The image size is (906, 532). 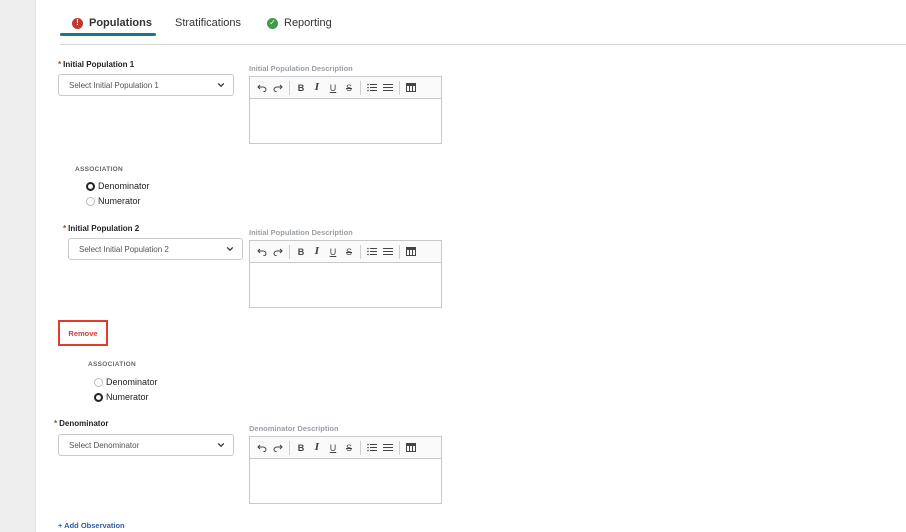 What do you see at coordinates (114, 85) in the screenshot?
I see `initial-population-1-select-value: Select Initial Population 1` at bounding box center [114, 85].